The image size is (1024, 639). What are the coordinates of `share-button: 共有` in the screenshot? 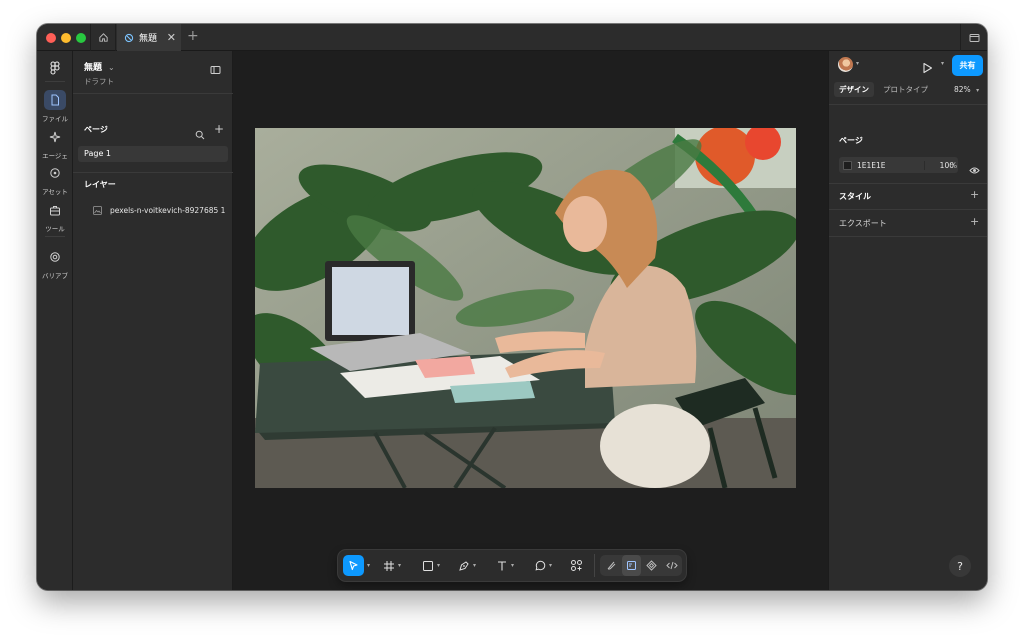 It's located at (967, 65).